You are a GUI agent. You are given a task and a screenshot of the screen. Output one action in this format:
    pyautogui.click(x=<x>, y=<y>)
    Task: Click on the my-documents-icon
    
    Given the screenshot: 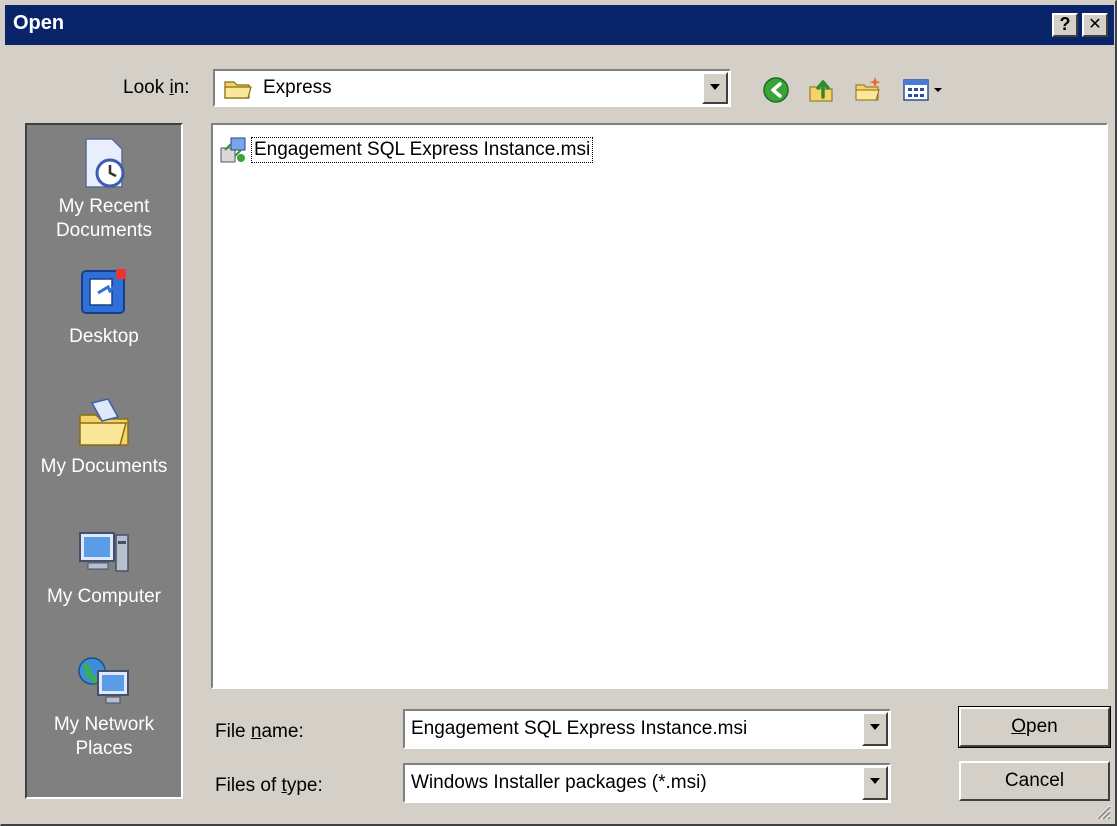 What is the action you would take?
    pyautogui.click(x=104, y=422)
    